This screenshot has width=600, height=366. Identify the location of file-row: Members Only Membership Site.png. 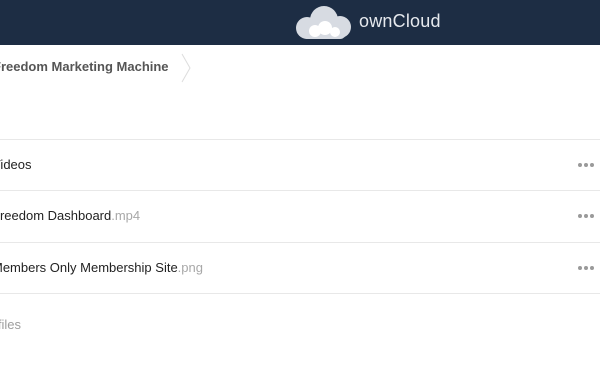
(300, 267).